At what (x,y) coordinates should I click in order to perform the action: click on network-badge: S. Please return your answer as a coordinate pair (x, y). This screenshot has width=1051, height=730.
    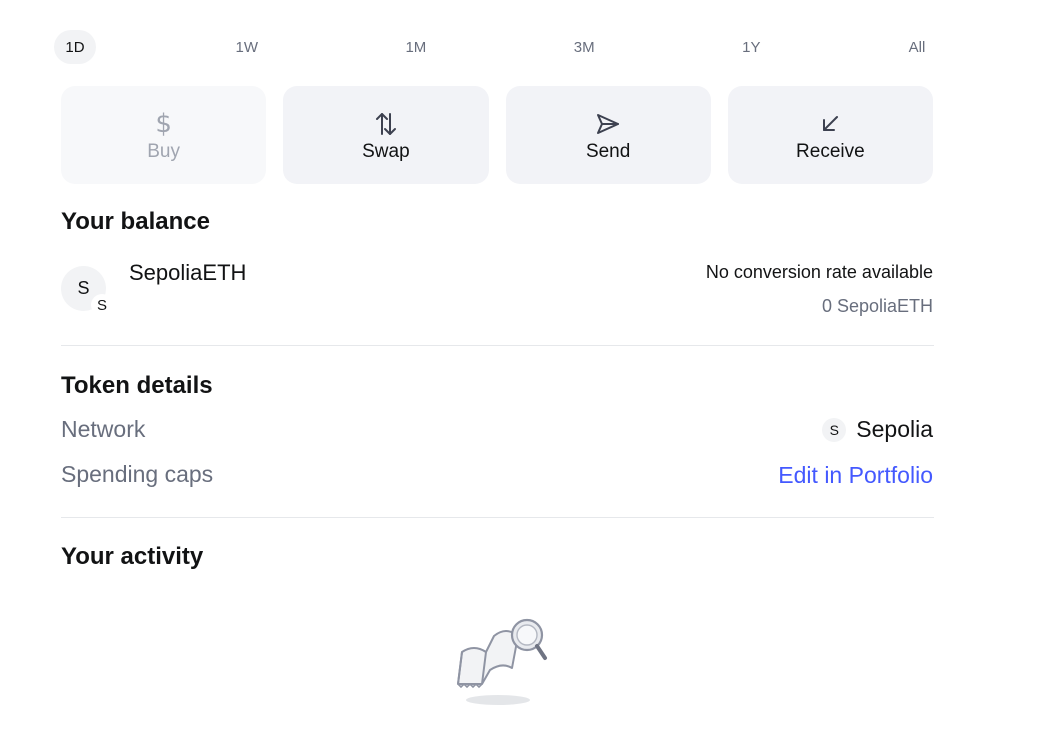
    Looking at the image, I should click on (102, 305).